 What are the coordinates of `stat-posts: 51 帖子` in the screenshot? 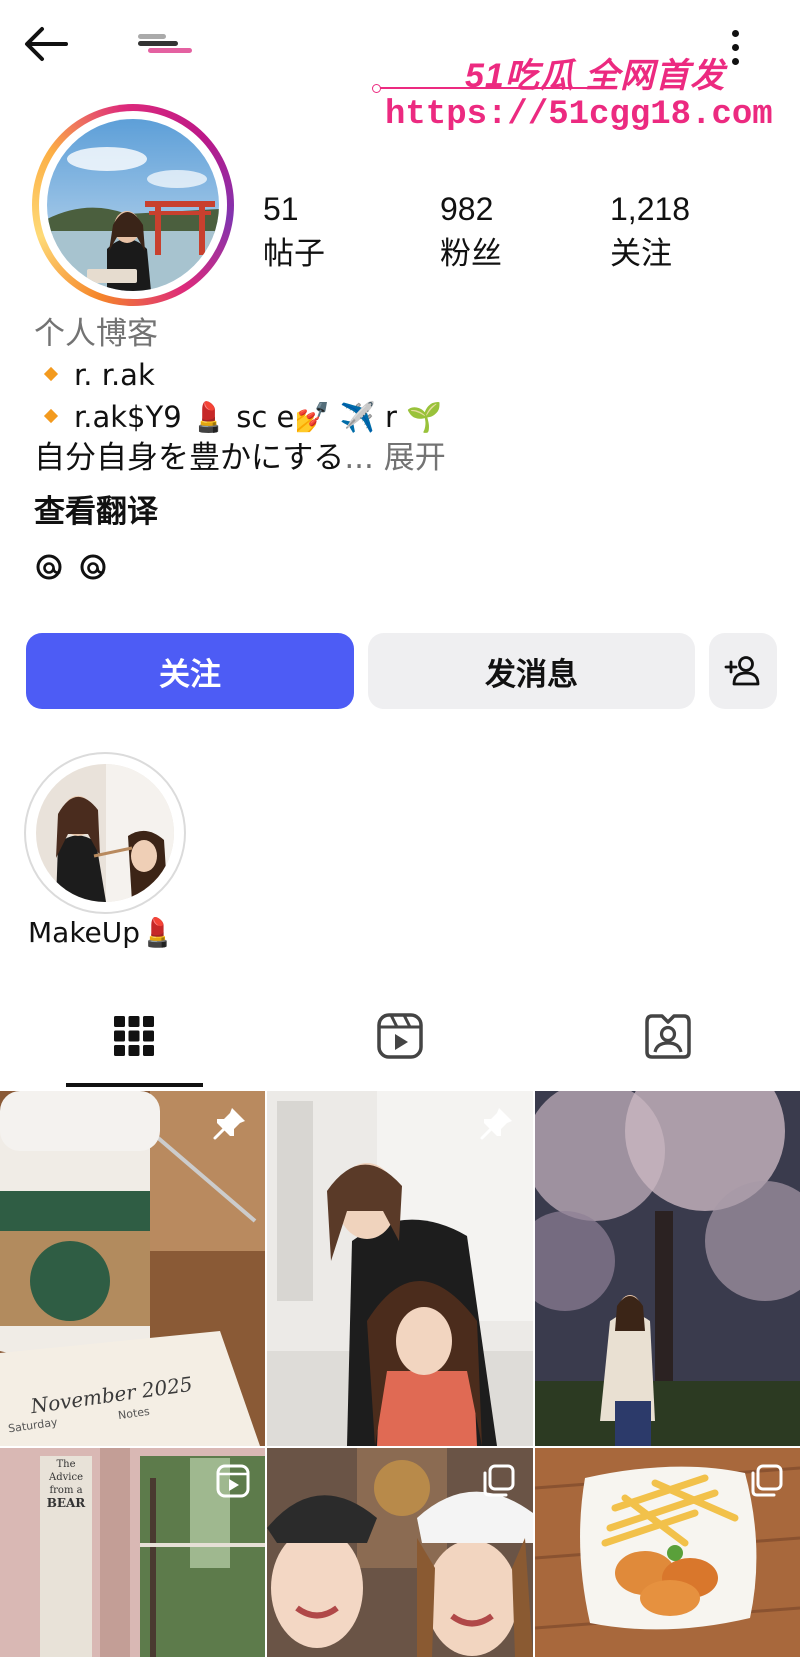 It's located at (294, 233).